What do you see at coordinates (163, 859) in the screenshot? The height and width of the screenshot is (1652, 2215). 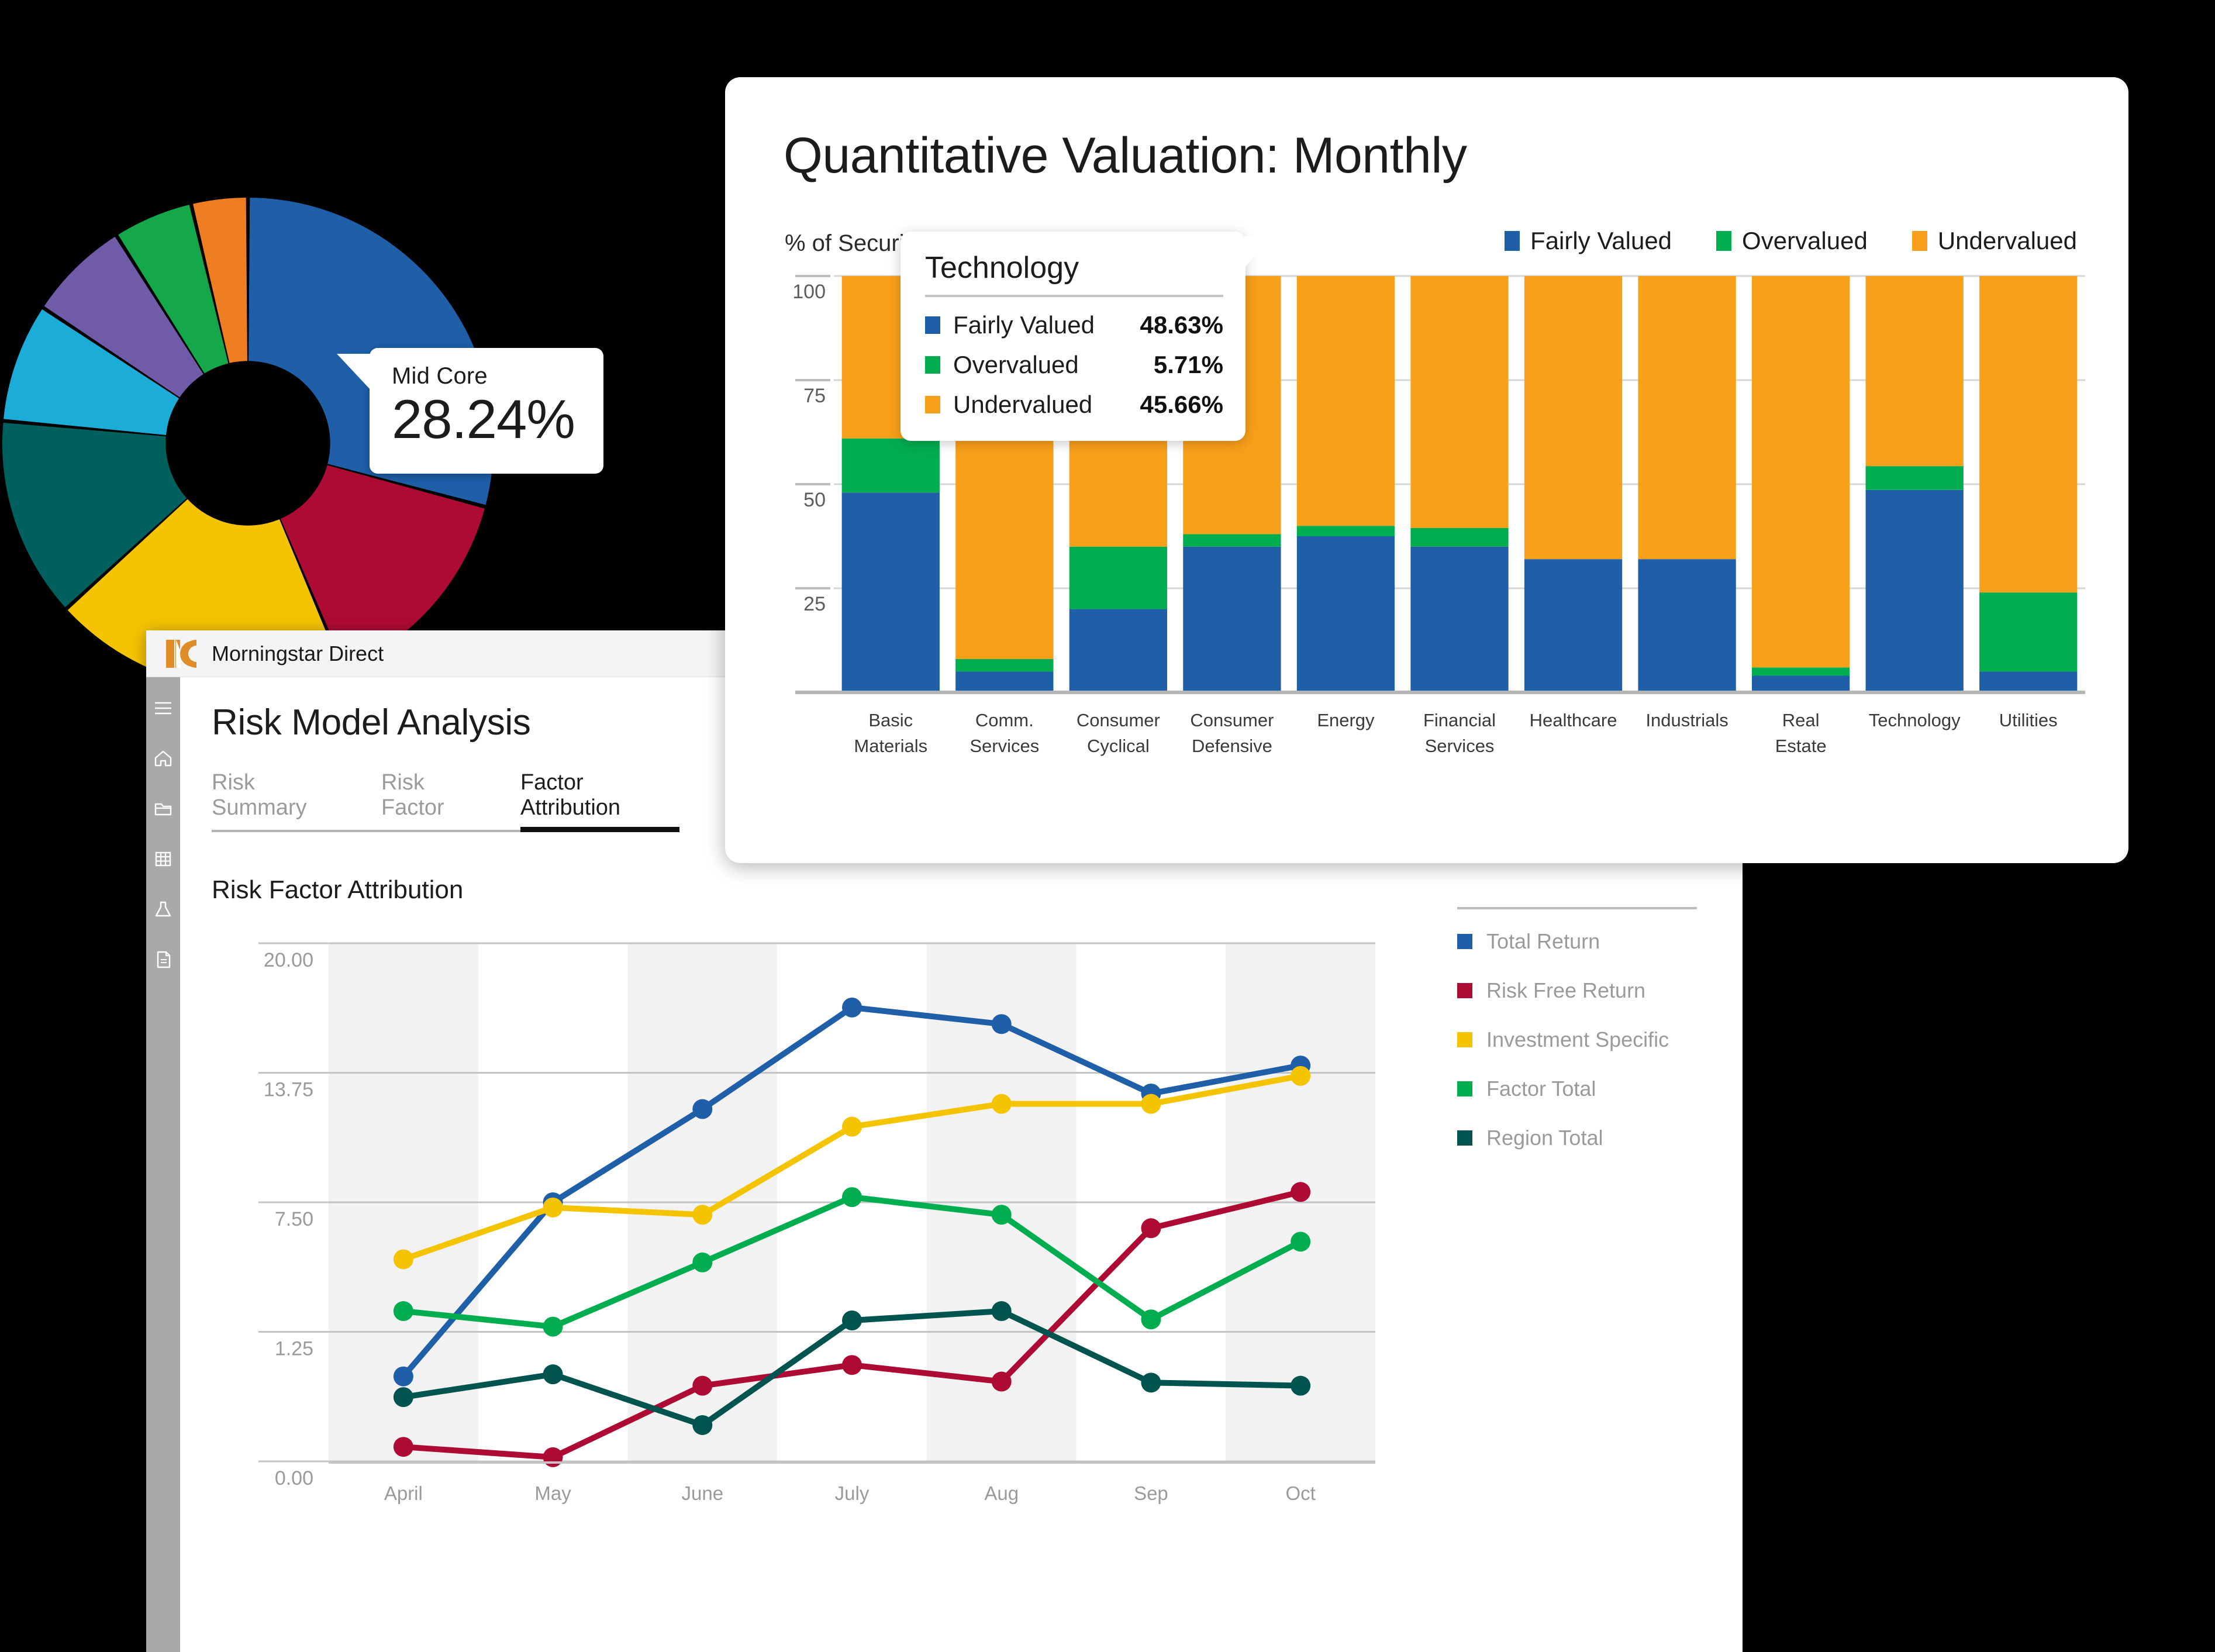 I see `grid-table-icon` at bounding box center [163, 859].